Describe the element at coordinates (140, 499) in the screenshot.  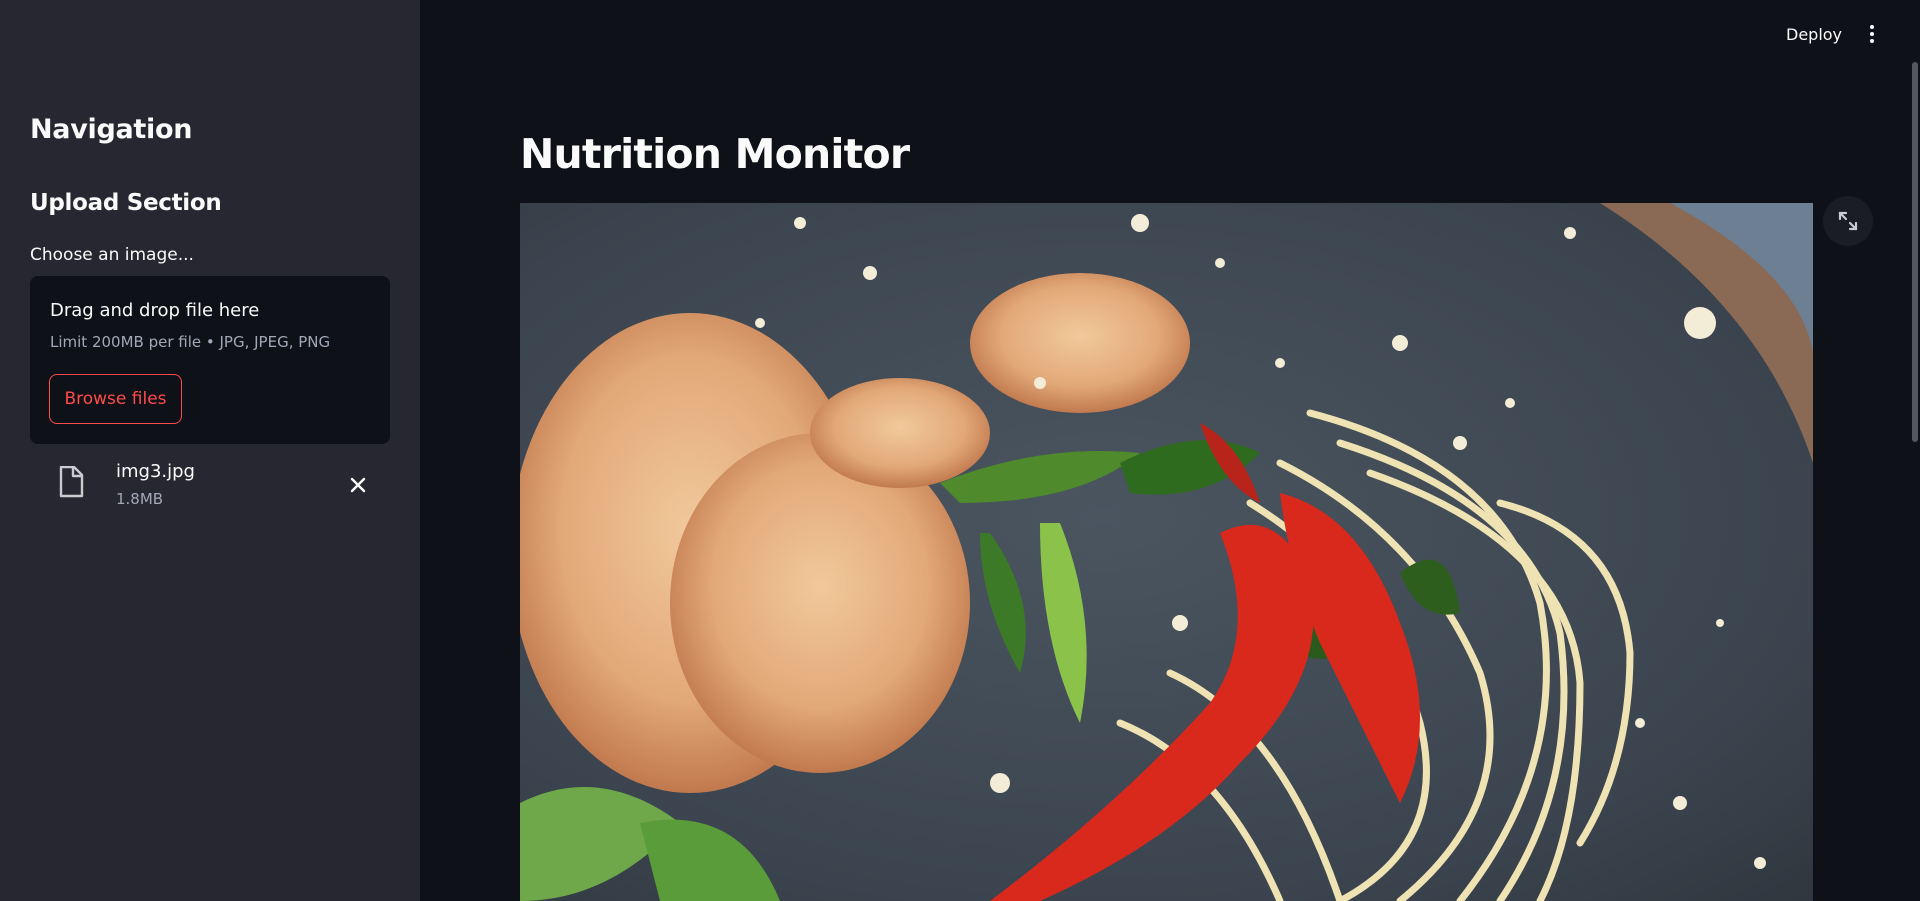
I see `file-size: 1.8MB` at that location.